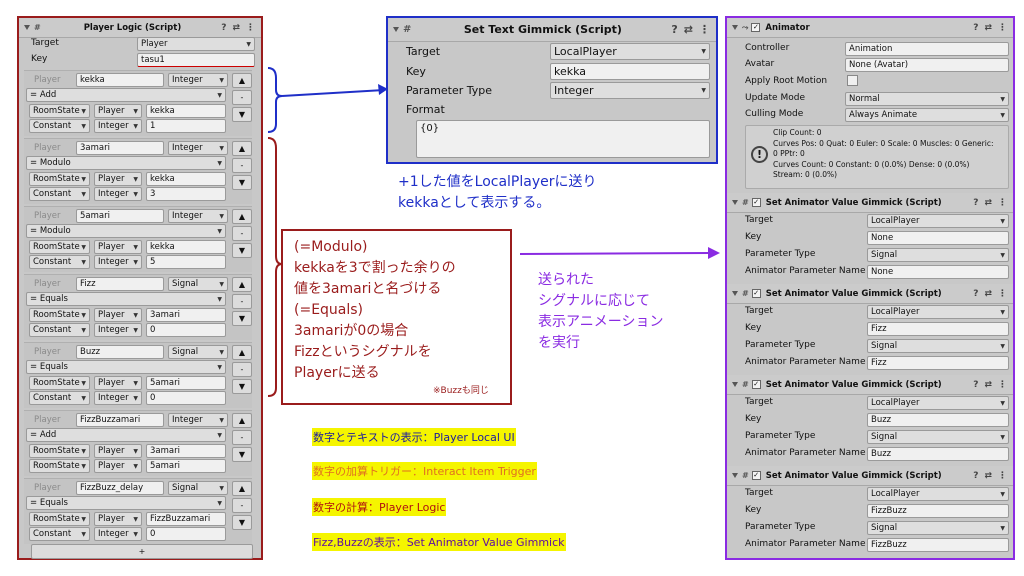  I want to click on sav-anim-param-field: Buzz, so click(938, 454).